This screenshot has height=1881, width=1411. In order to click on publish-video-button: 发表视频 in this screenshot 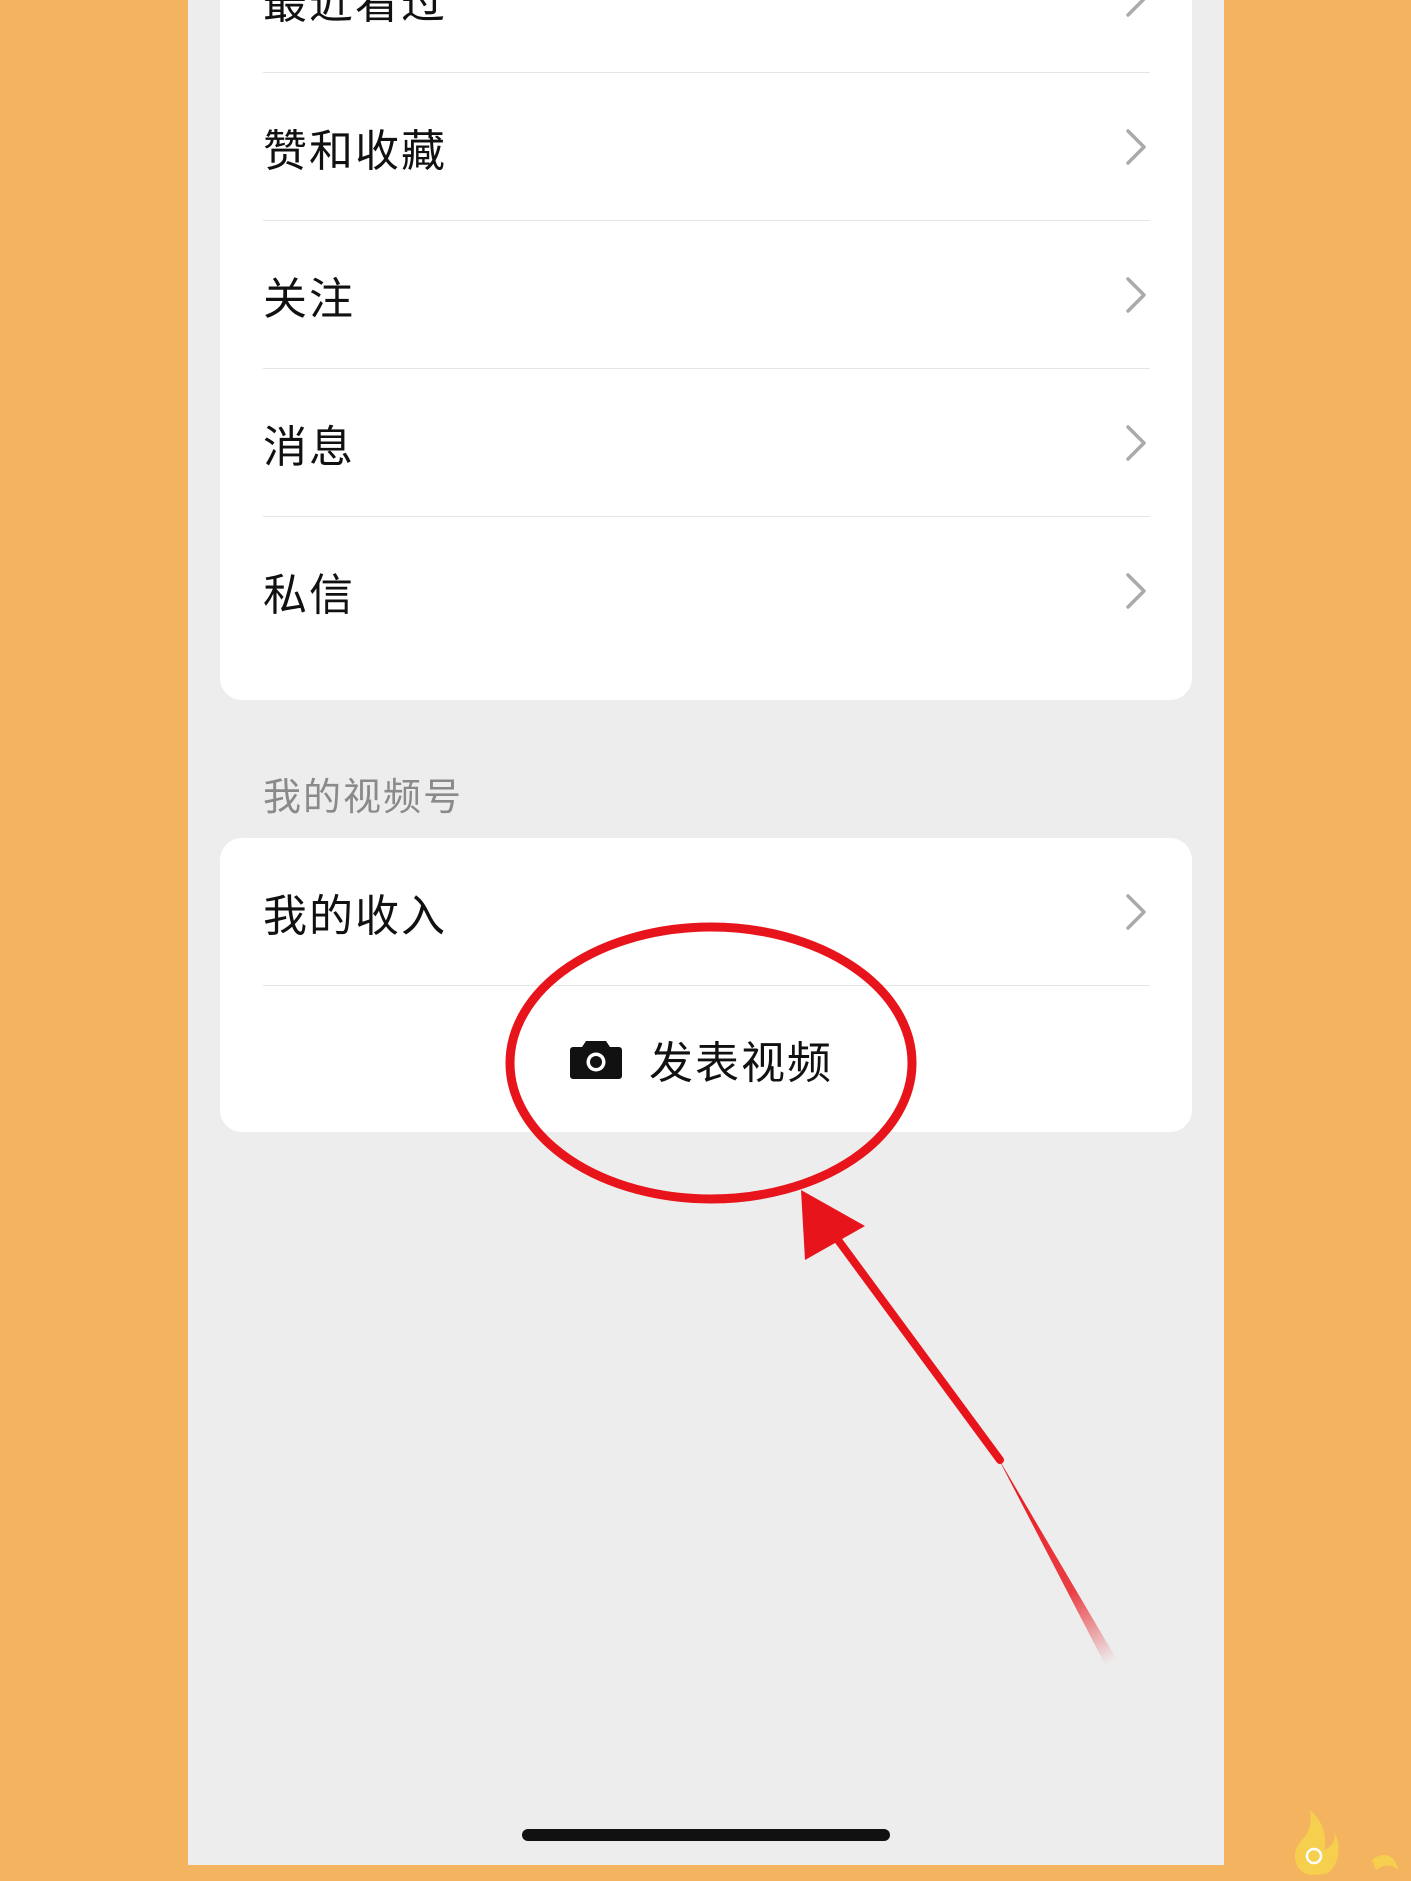, I will do `click(706, 1059)`.